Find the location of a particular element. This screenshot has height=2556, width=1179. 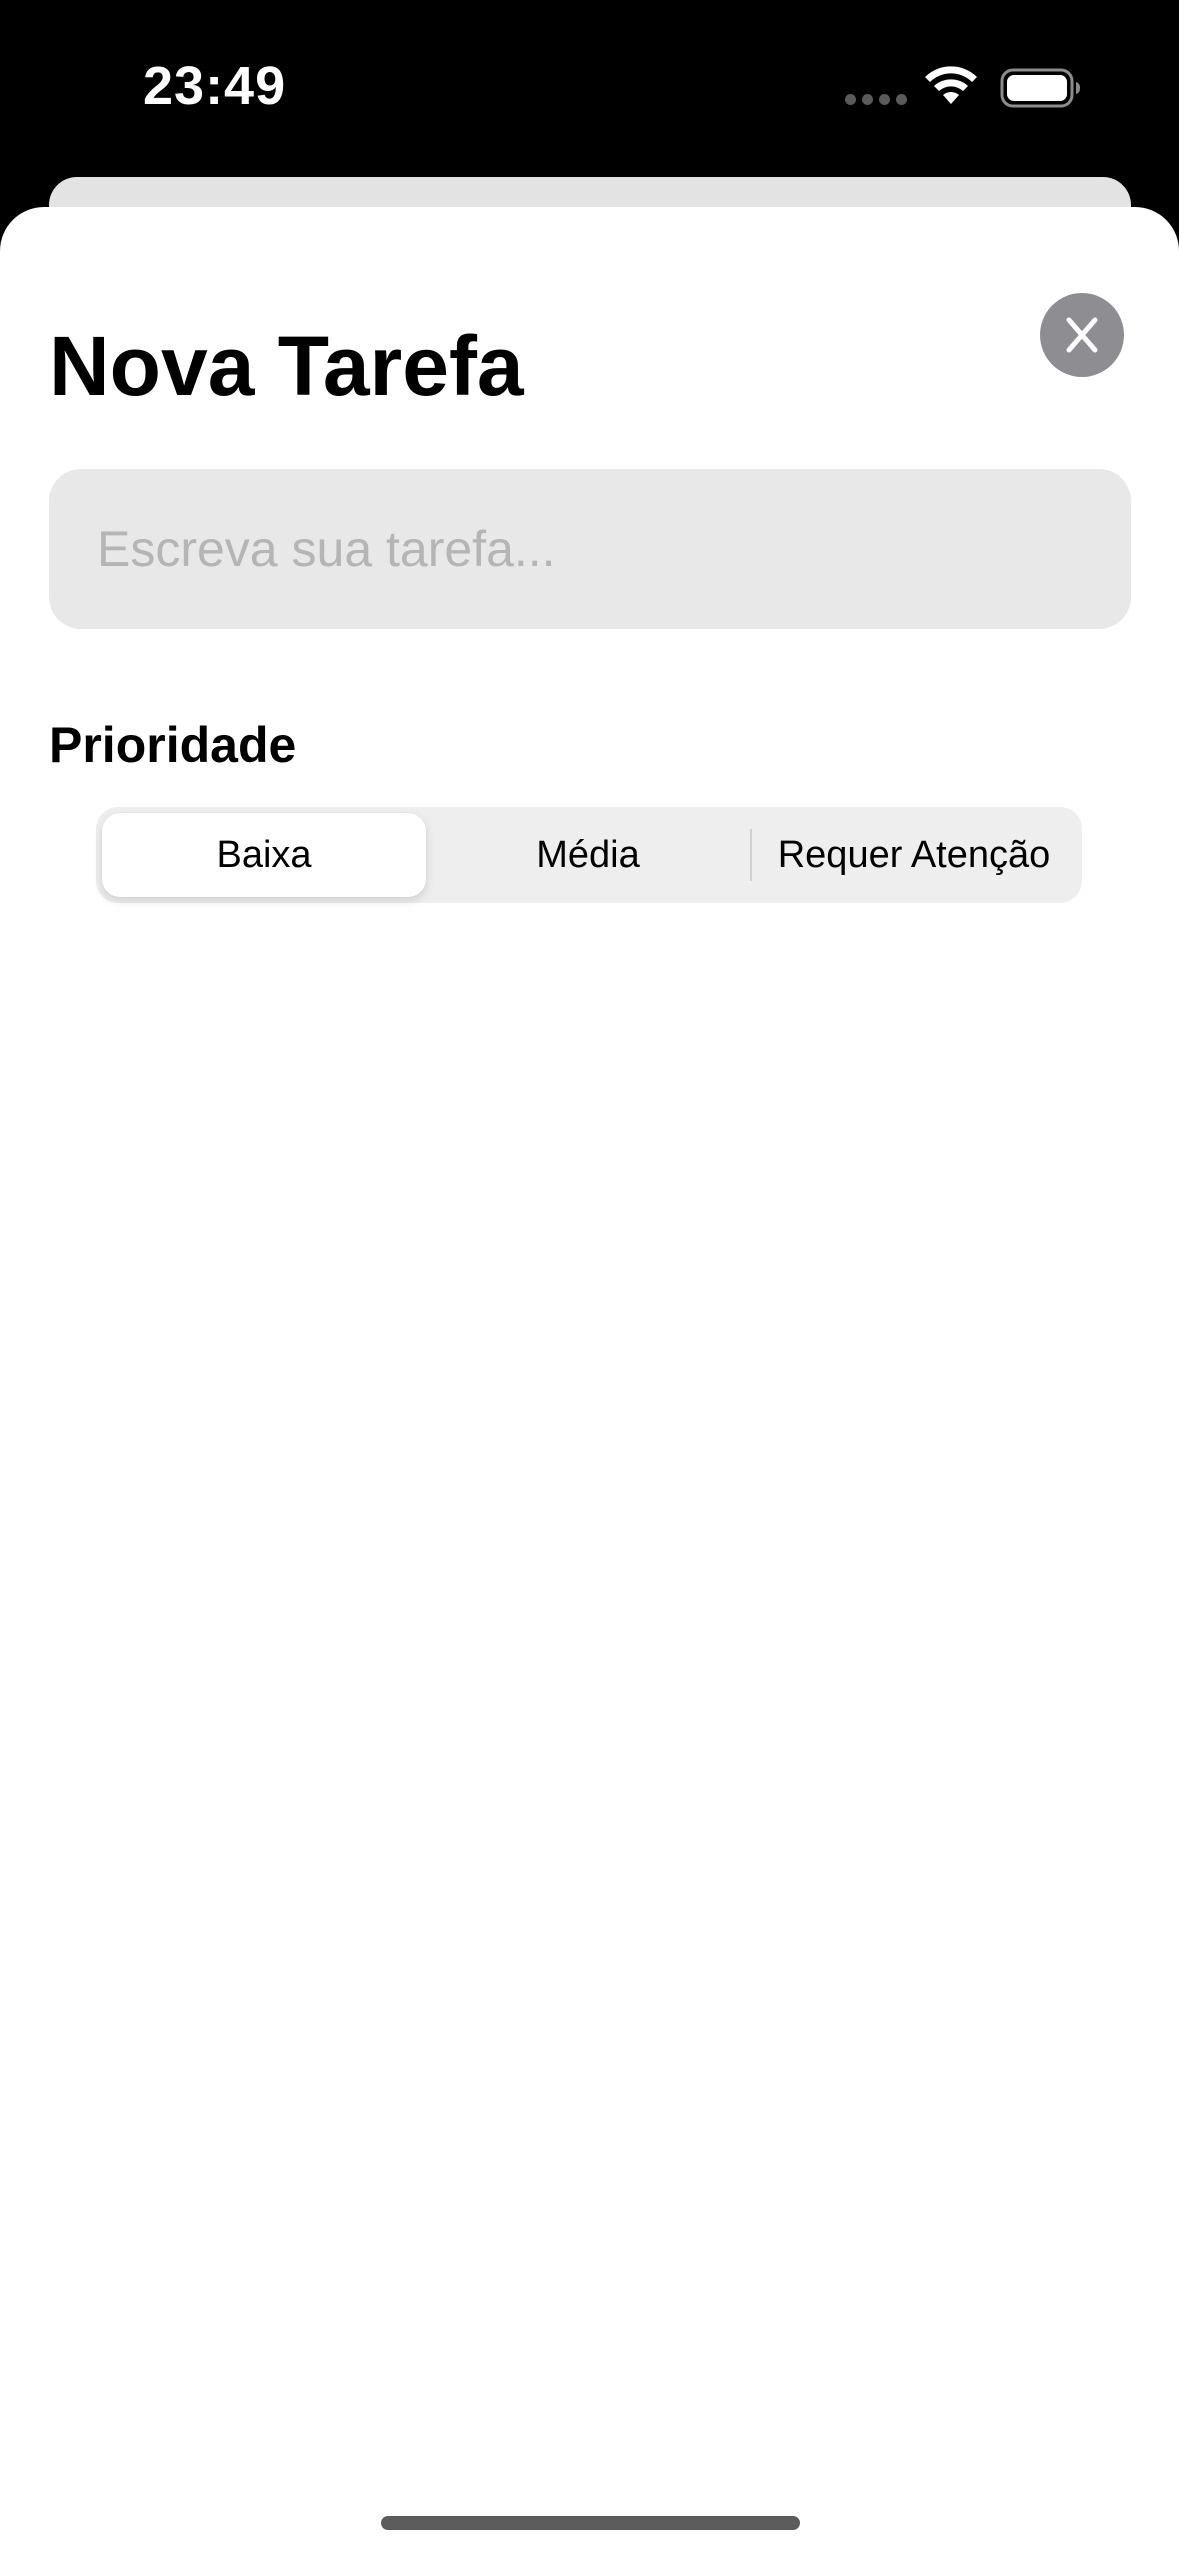

priority-option-media: Média is located at coordinates (588, 855).